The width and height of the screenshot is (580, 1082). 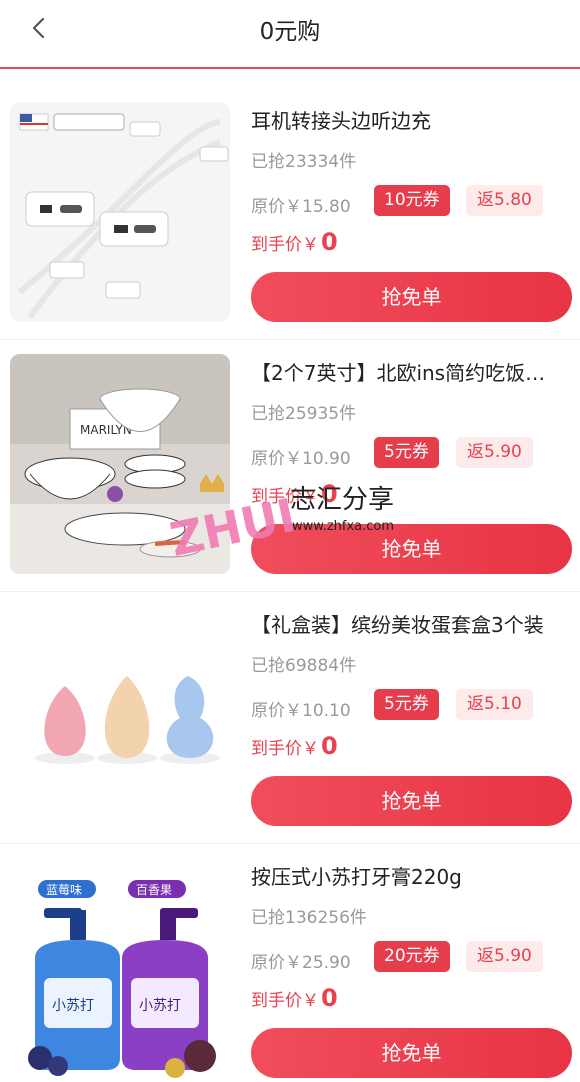 What do you see at coordinates (154, 890) in the screenshot?
I see `purple-flavor-tag: 百香果` at bounding box center [154, 890].